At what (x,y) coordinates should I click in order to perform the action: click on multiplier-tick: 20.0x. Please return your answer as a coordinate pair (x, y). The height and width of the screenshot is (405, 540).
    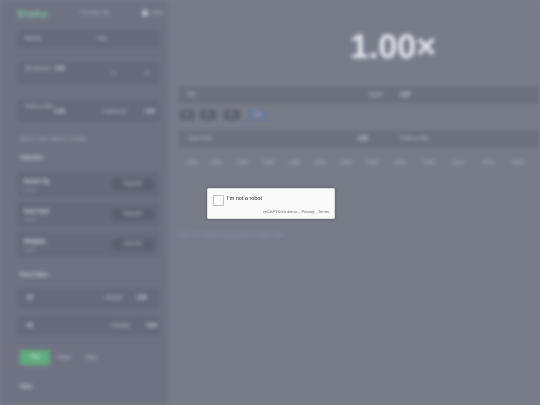
    Looking at the image, I should click on (488, 163).